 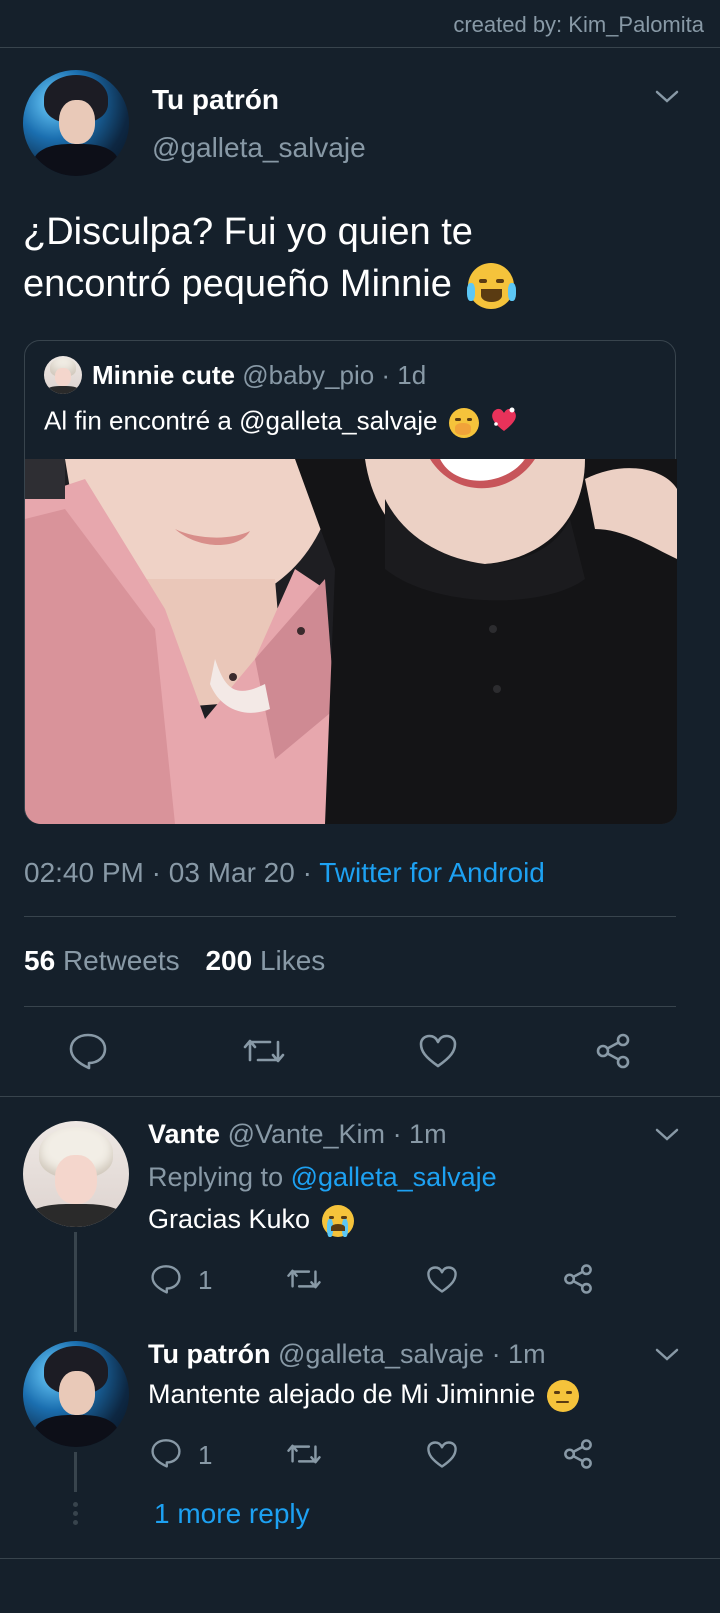 What do you see at coordinates (432, 872) in the screenshot?
I see `tweet-source-link: Twitter for Android` at bounding box center [432, 872].